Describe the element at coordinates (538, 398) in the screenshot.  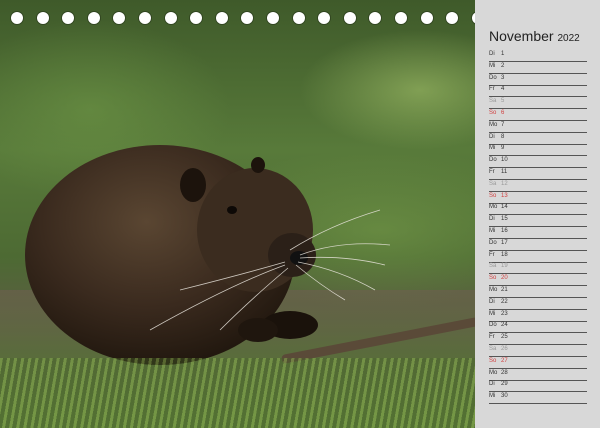
I see `day-row: Mi 30` at that location.